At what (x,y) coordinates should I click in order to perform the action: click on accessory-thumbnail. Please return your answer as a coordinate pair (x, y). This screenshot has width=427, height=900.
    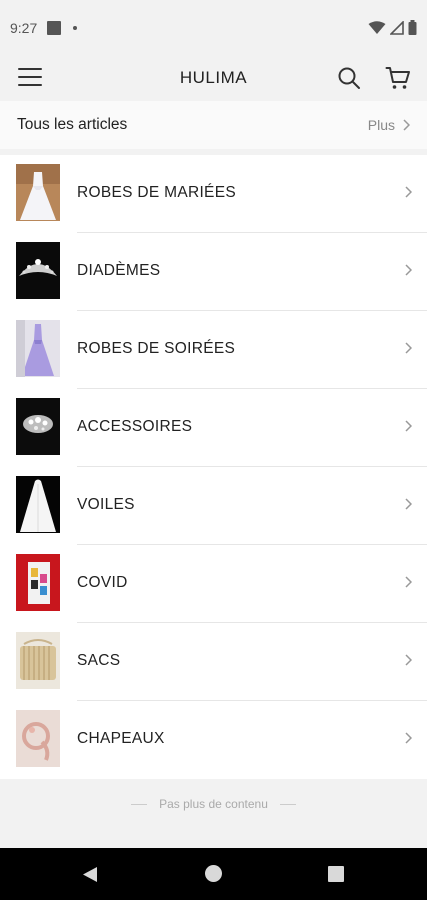
    Looking at the image, I should click on (38, 426).